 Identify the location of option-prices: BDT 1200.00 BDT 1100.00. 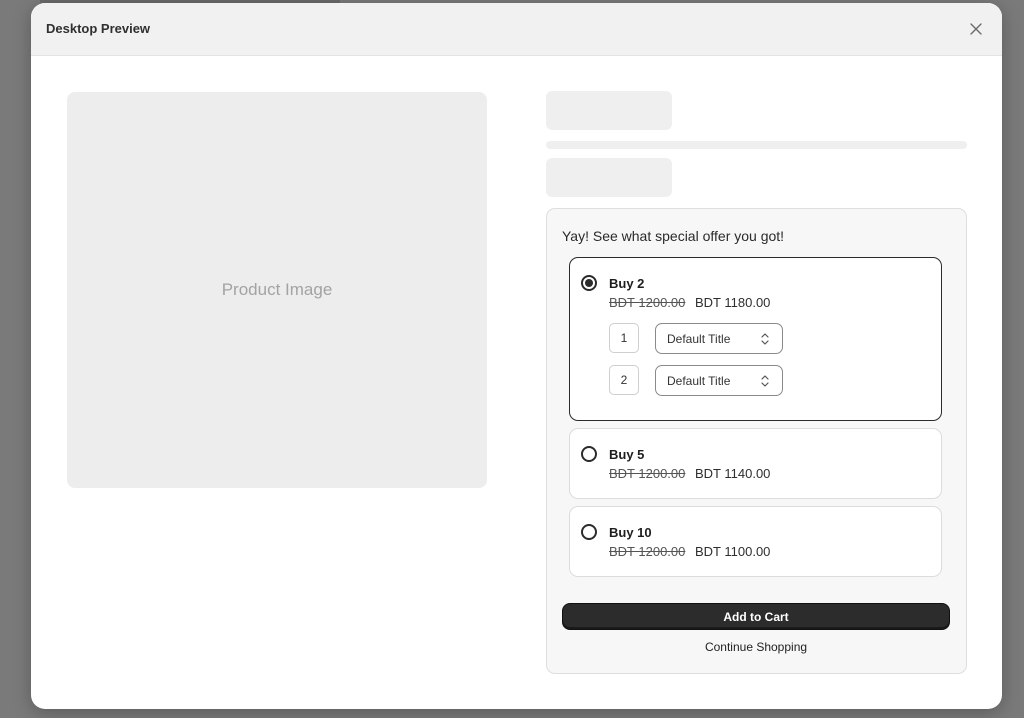
(689, 551).